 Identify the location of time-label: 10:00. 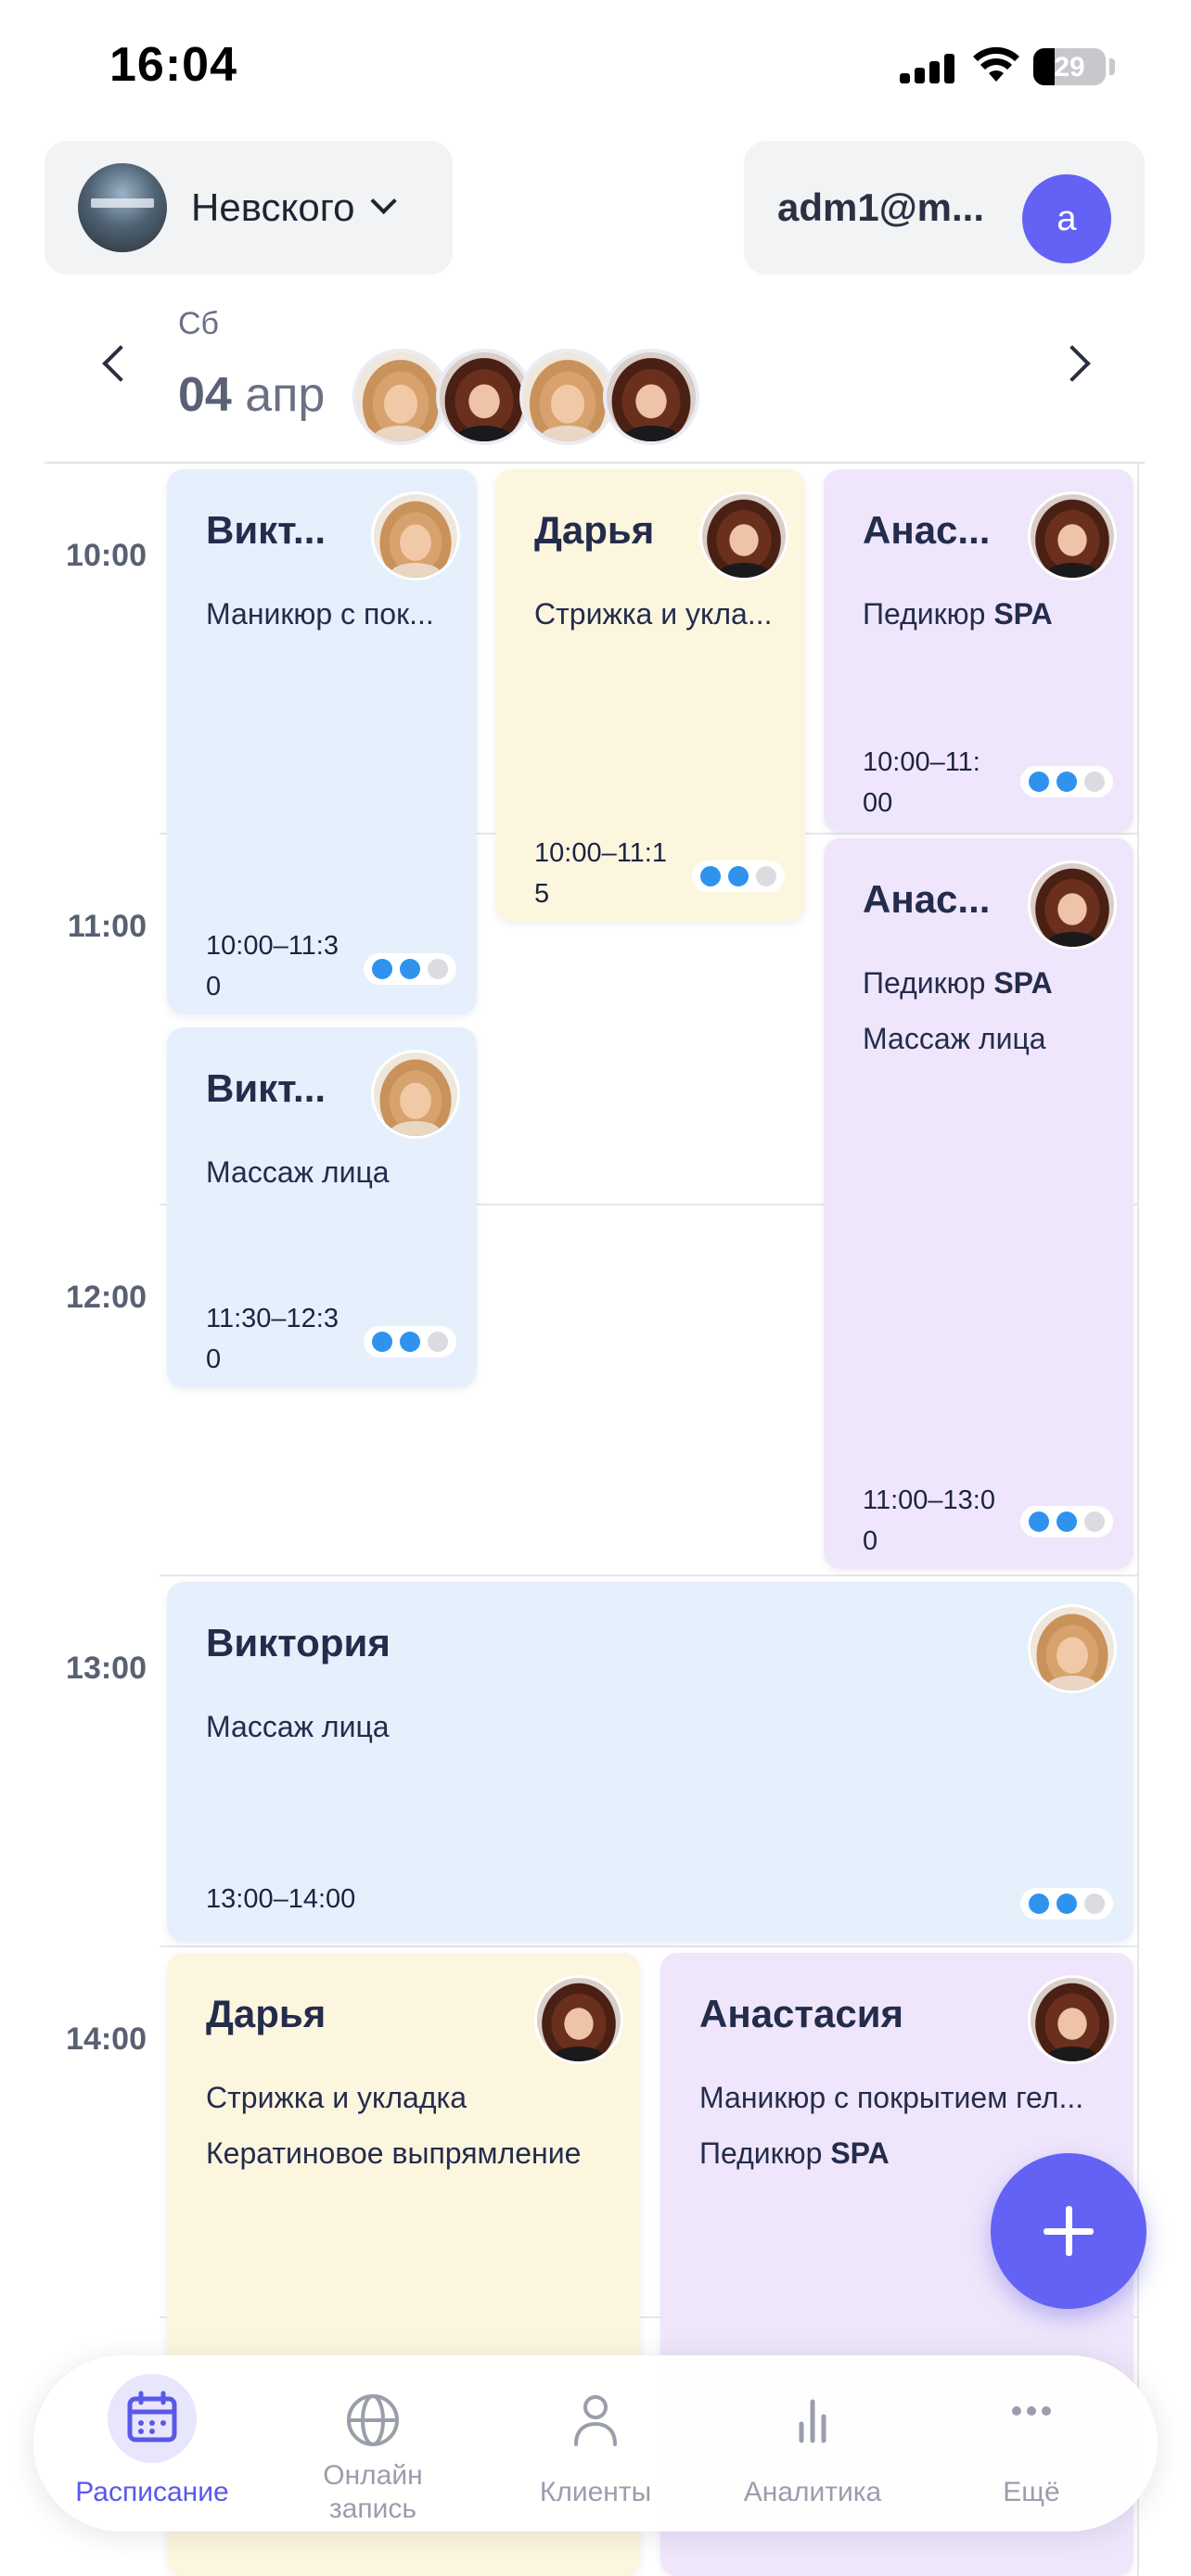
(106, 555).